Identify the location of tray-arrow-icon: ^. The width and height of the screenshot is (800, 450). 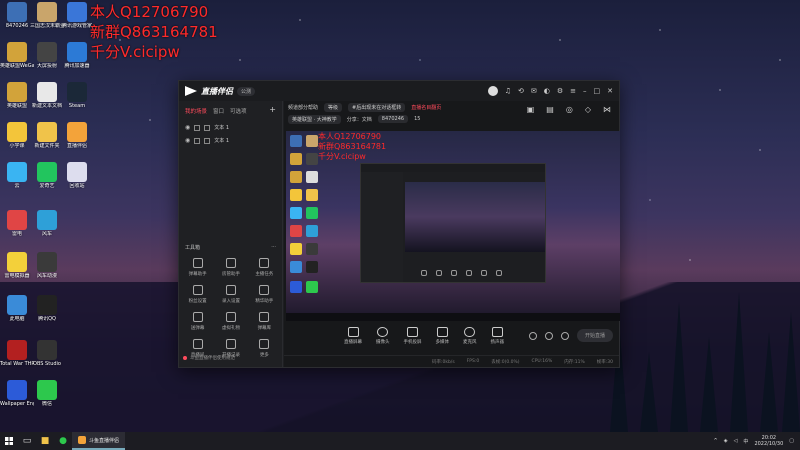
(716, 441).